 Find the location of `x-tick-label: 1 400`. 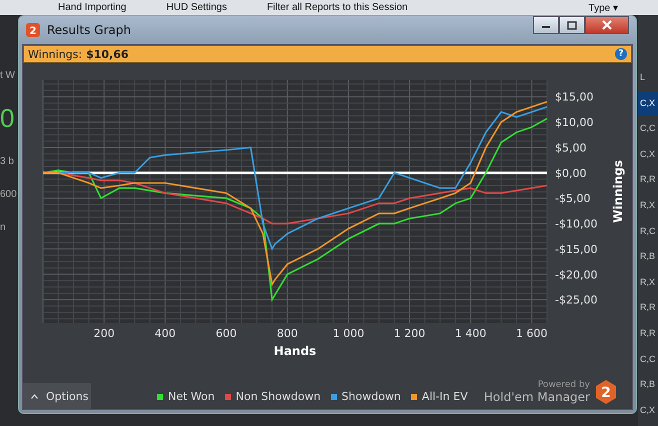

x-tick-label: 1 400 is located at coordinates (470, 333).